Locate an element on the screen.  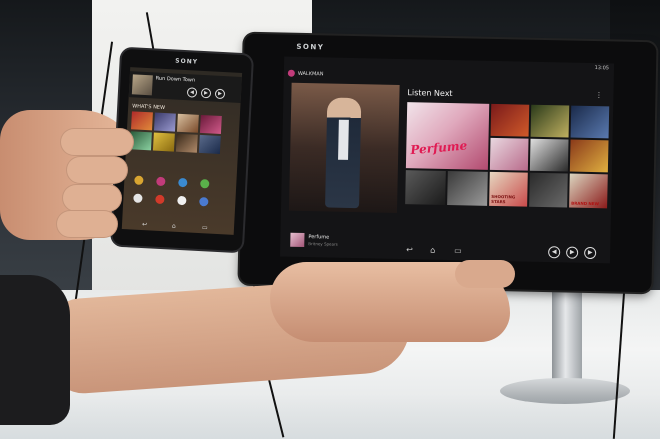
overflow-menu-icon: ⋮ is located at coordinates (598, 95).